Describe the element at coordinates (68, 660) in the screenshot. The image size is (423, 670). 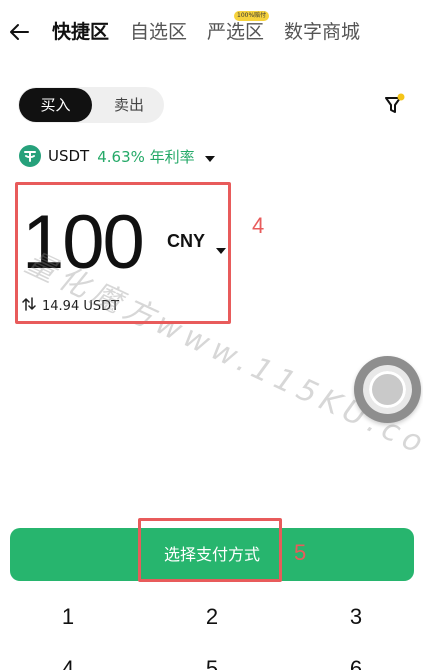
I see `keypad-key-4: 4` at that location.